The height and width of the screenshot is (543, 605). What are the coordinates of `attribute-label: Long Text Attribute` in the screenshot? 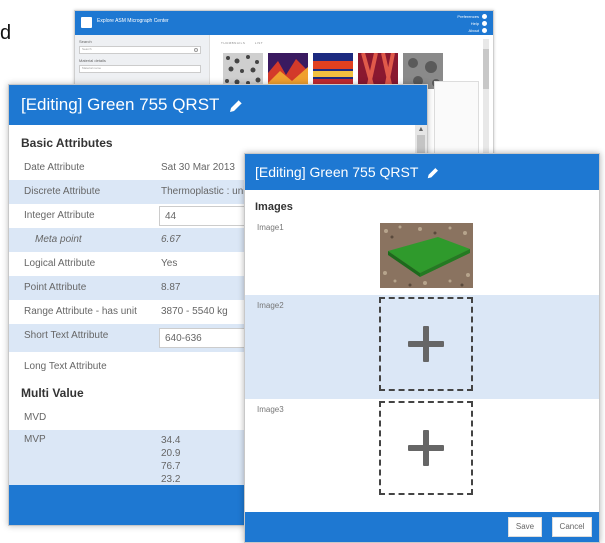 It's located at (65, 366).